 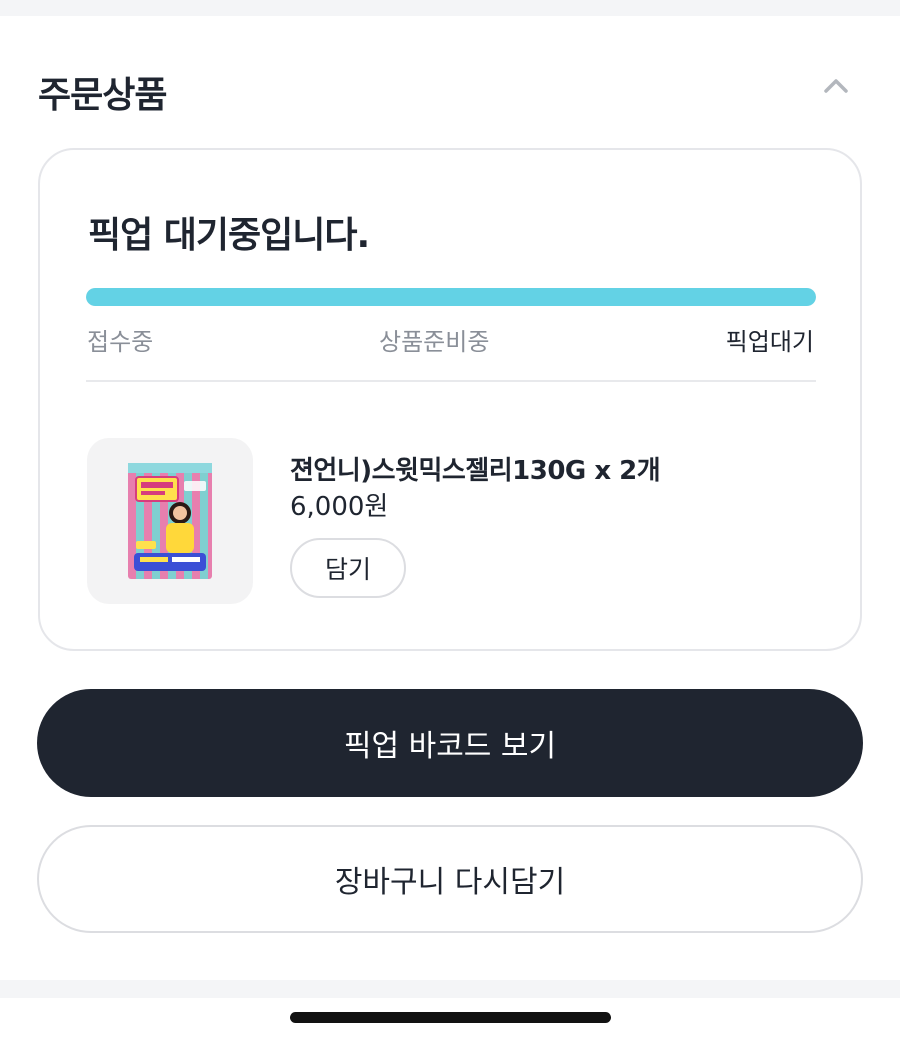 I want to click on order-progress-fill, so click(x=451, y=297).